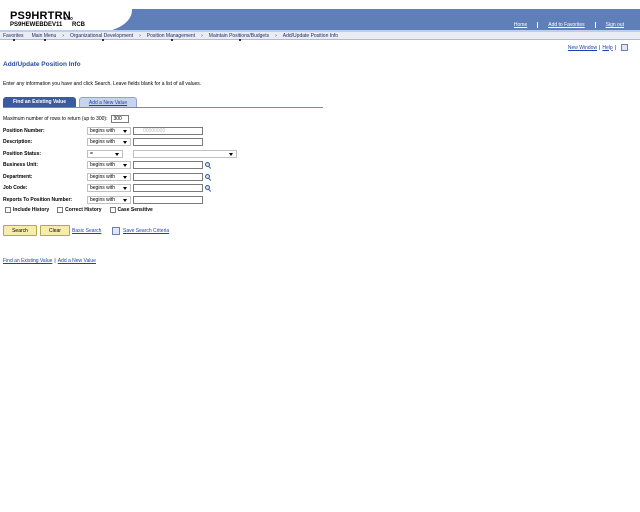 The image size is (640, 512). I want to click on tab-find-existing-value: Find an Existing Value, so click(39, 102).